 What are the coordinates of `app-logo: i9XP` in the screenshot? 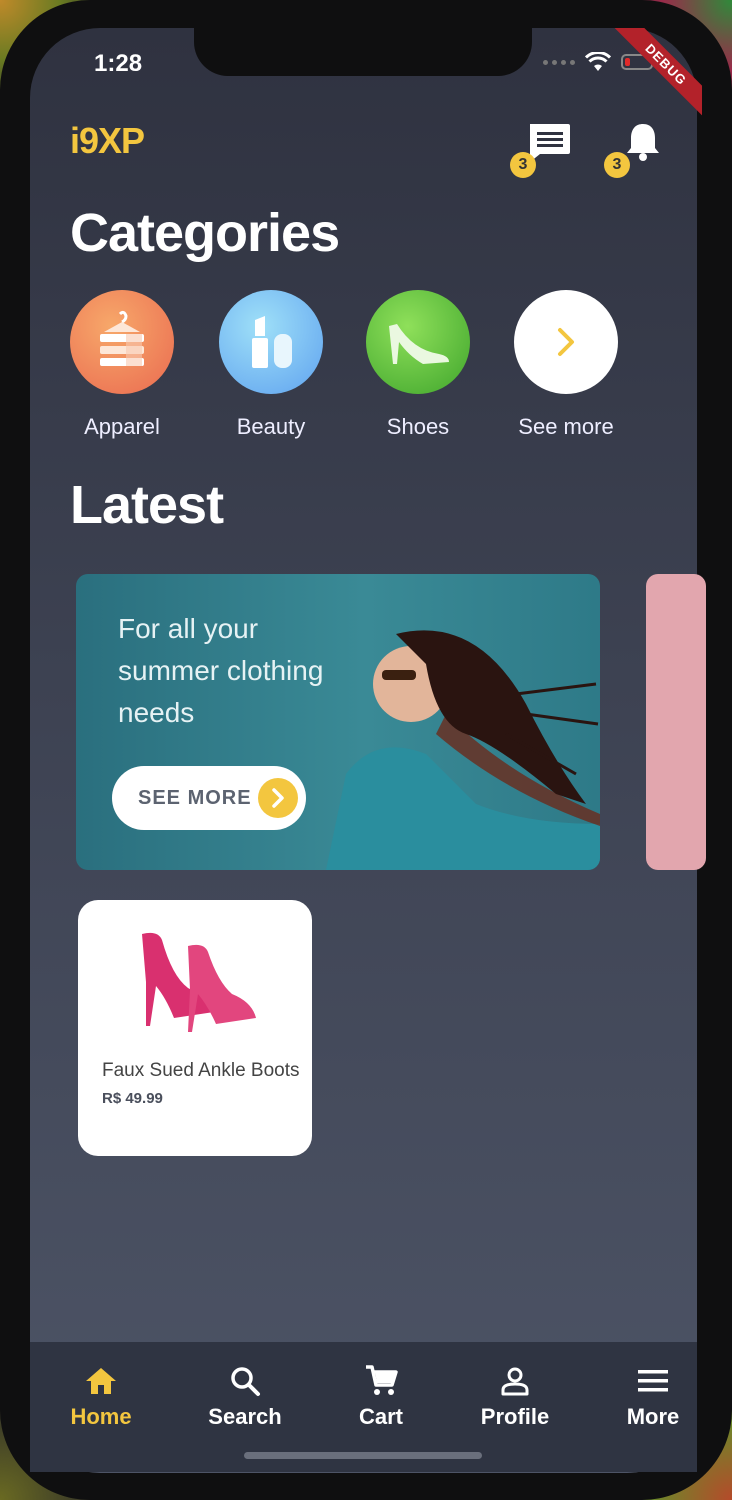 It's located at (107, 140).